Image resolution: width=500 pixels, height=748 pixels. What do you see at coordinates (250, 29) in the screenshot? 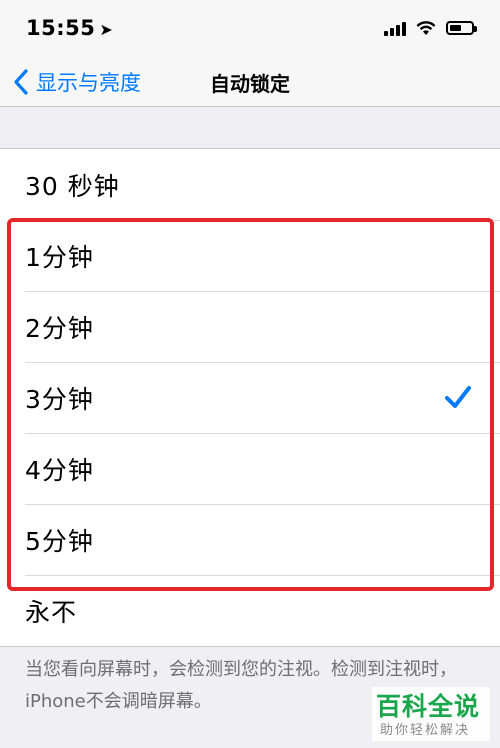
I see `status-bar: 15:55 ➤` at bounding box center [250, 29].